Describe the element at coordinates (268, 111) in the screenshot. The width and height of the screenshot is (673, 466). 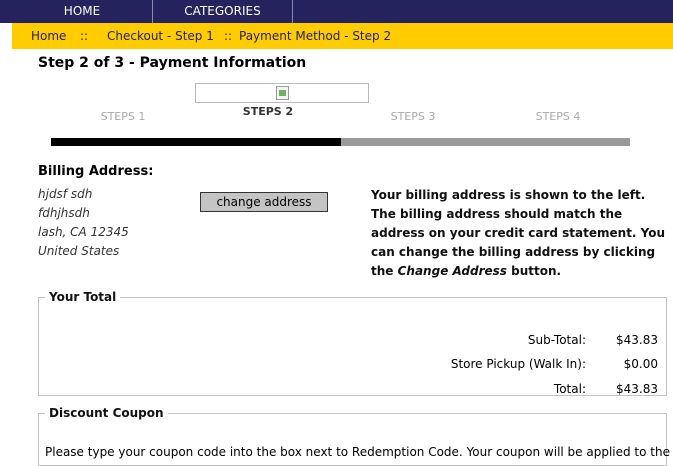
I see `step-label-active: STEPS 2` at that location.